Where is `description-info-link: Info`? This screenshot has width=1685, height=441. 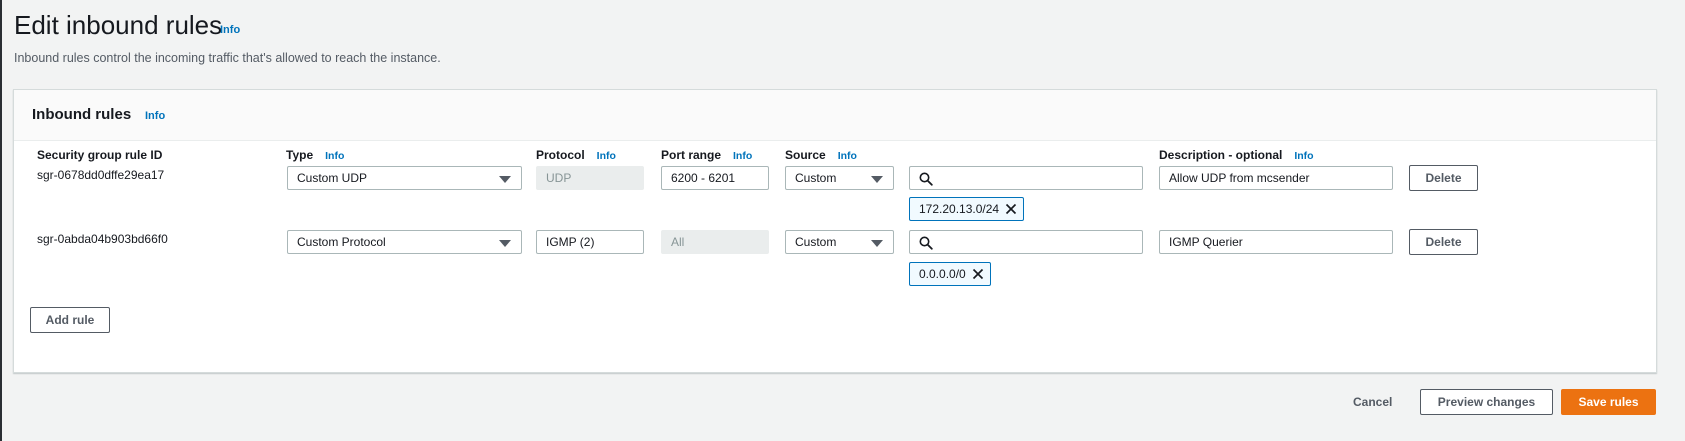
description-info-link: Info is located at coordinates (1303, 156).